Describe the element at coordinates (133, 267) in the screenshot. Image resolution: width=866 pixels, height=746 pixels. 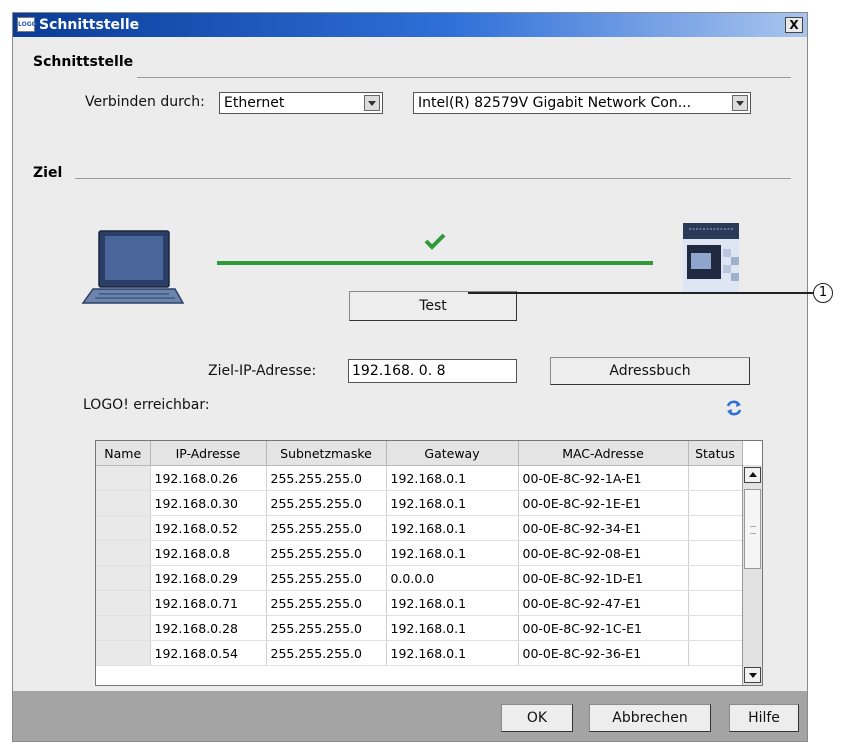
I see `laptop-icon` at that location.